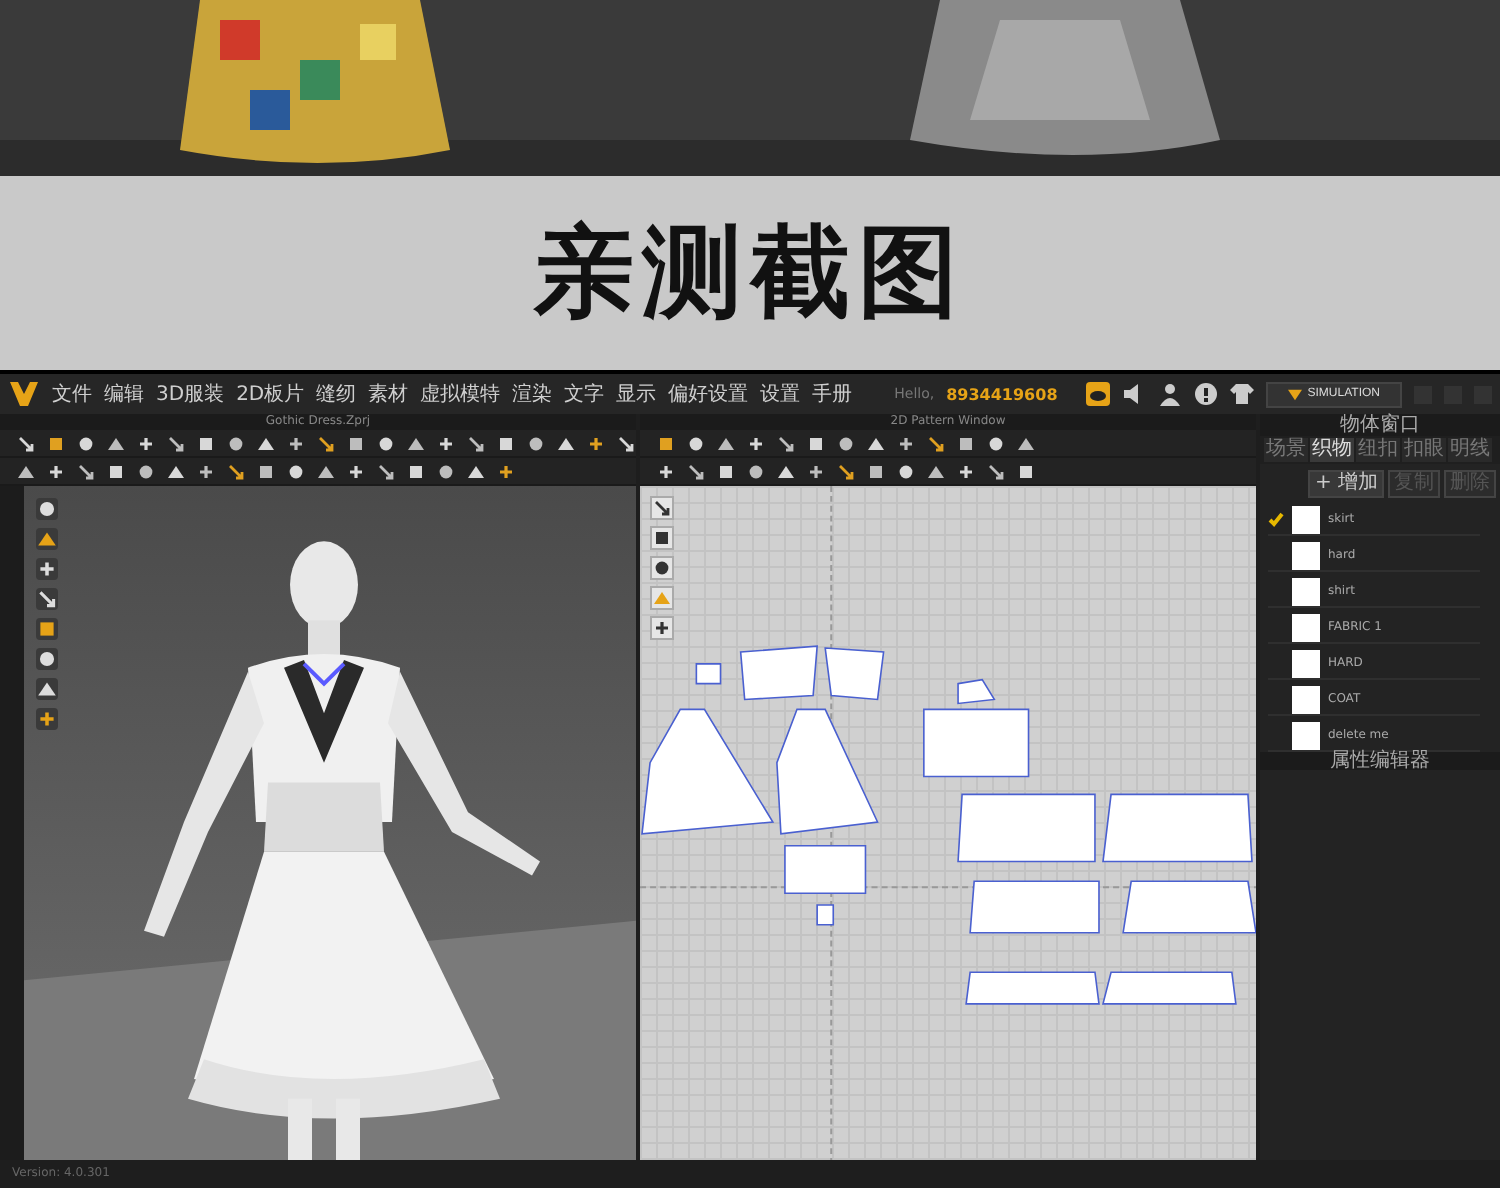  What do you see at coordinates (584, 394) in the screenshot?
I see `menu-item: 文字` at bounding box center [584, 394].